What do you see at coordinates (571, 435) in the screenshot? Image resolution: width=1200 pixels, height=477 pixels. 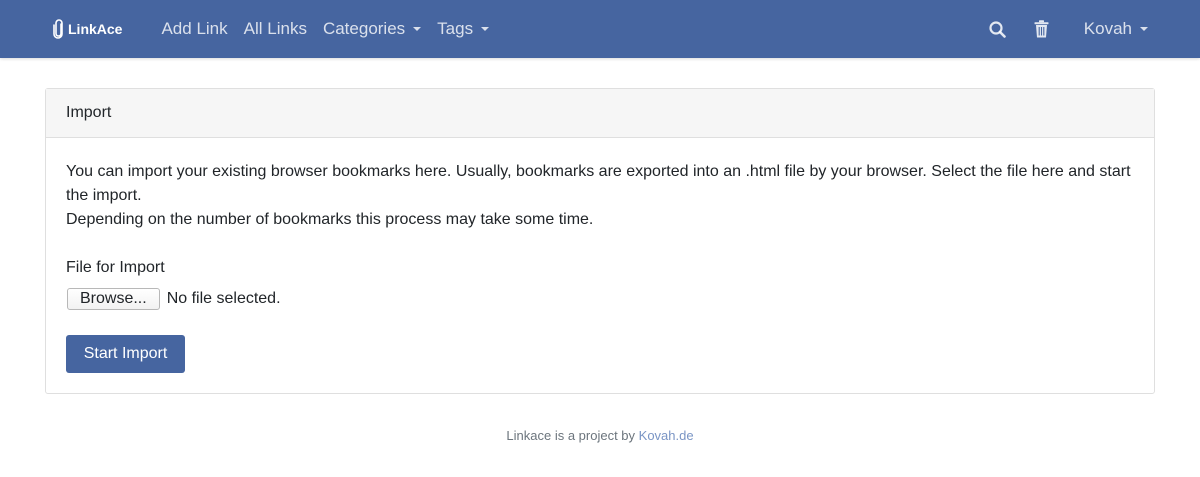 I see `footer-text: Linkace is a project by` at bounding box center [571, 435].